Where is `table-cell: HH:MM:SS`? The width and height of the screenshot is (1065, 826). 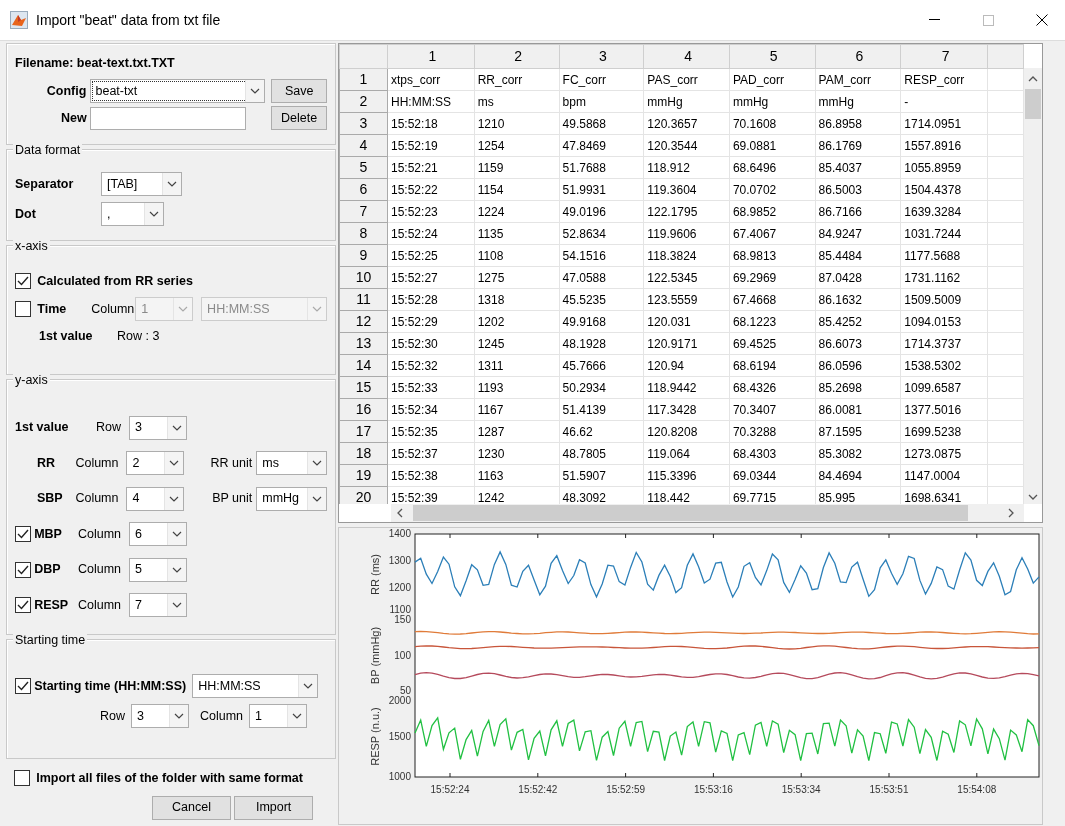 table-cell: HH:MM:SS is located at coordinates (431, 101).